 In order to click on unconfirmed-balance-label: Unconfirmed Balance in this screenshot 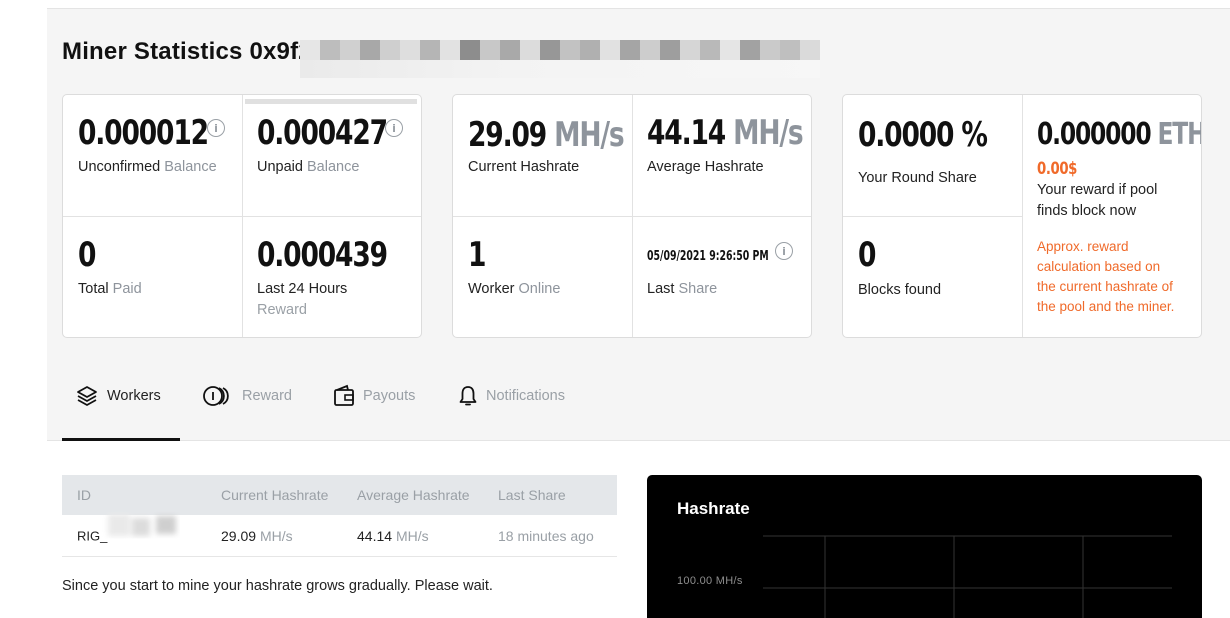, I will do `click(147, 167)`.